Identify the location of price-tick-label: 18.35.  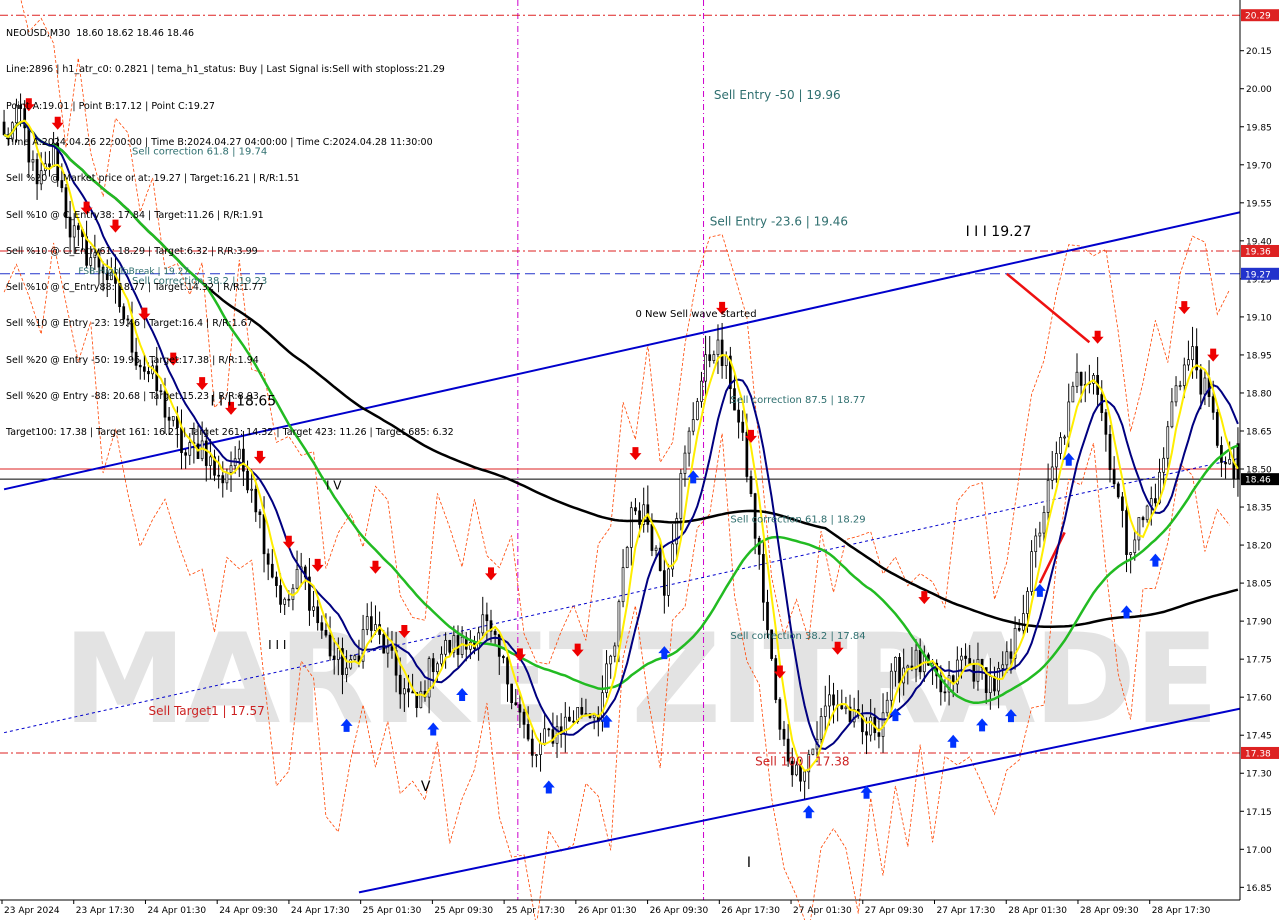
(1259, 509).